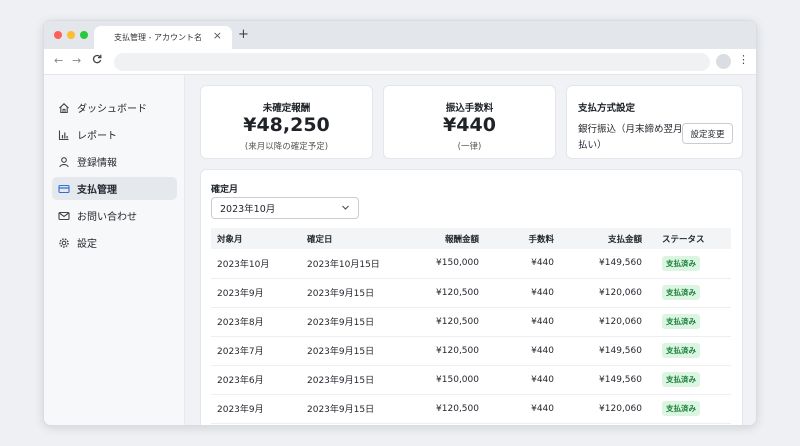 The height and width of the screenshot is (446, 800). I want to click on card-subtitle: (来月以降の確定予定), so click(286, 147).